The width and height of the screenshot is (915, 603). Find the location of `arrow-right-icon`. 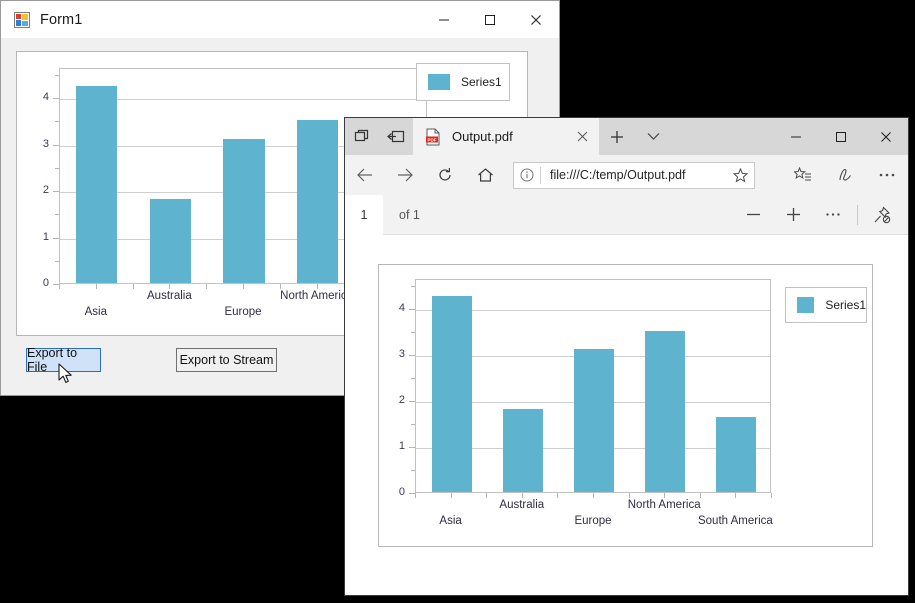

arrow-right-icon is located at coordinates (405, 175).